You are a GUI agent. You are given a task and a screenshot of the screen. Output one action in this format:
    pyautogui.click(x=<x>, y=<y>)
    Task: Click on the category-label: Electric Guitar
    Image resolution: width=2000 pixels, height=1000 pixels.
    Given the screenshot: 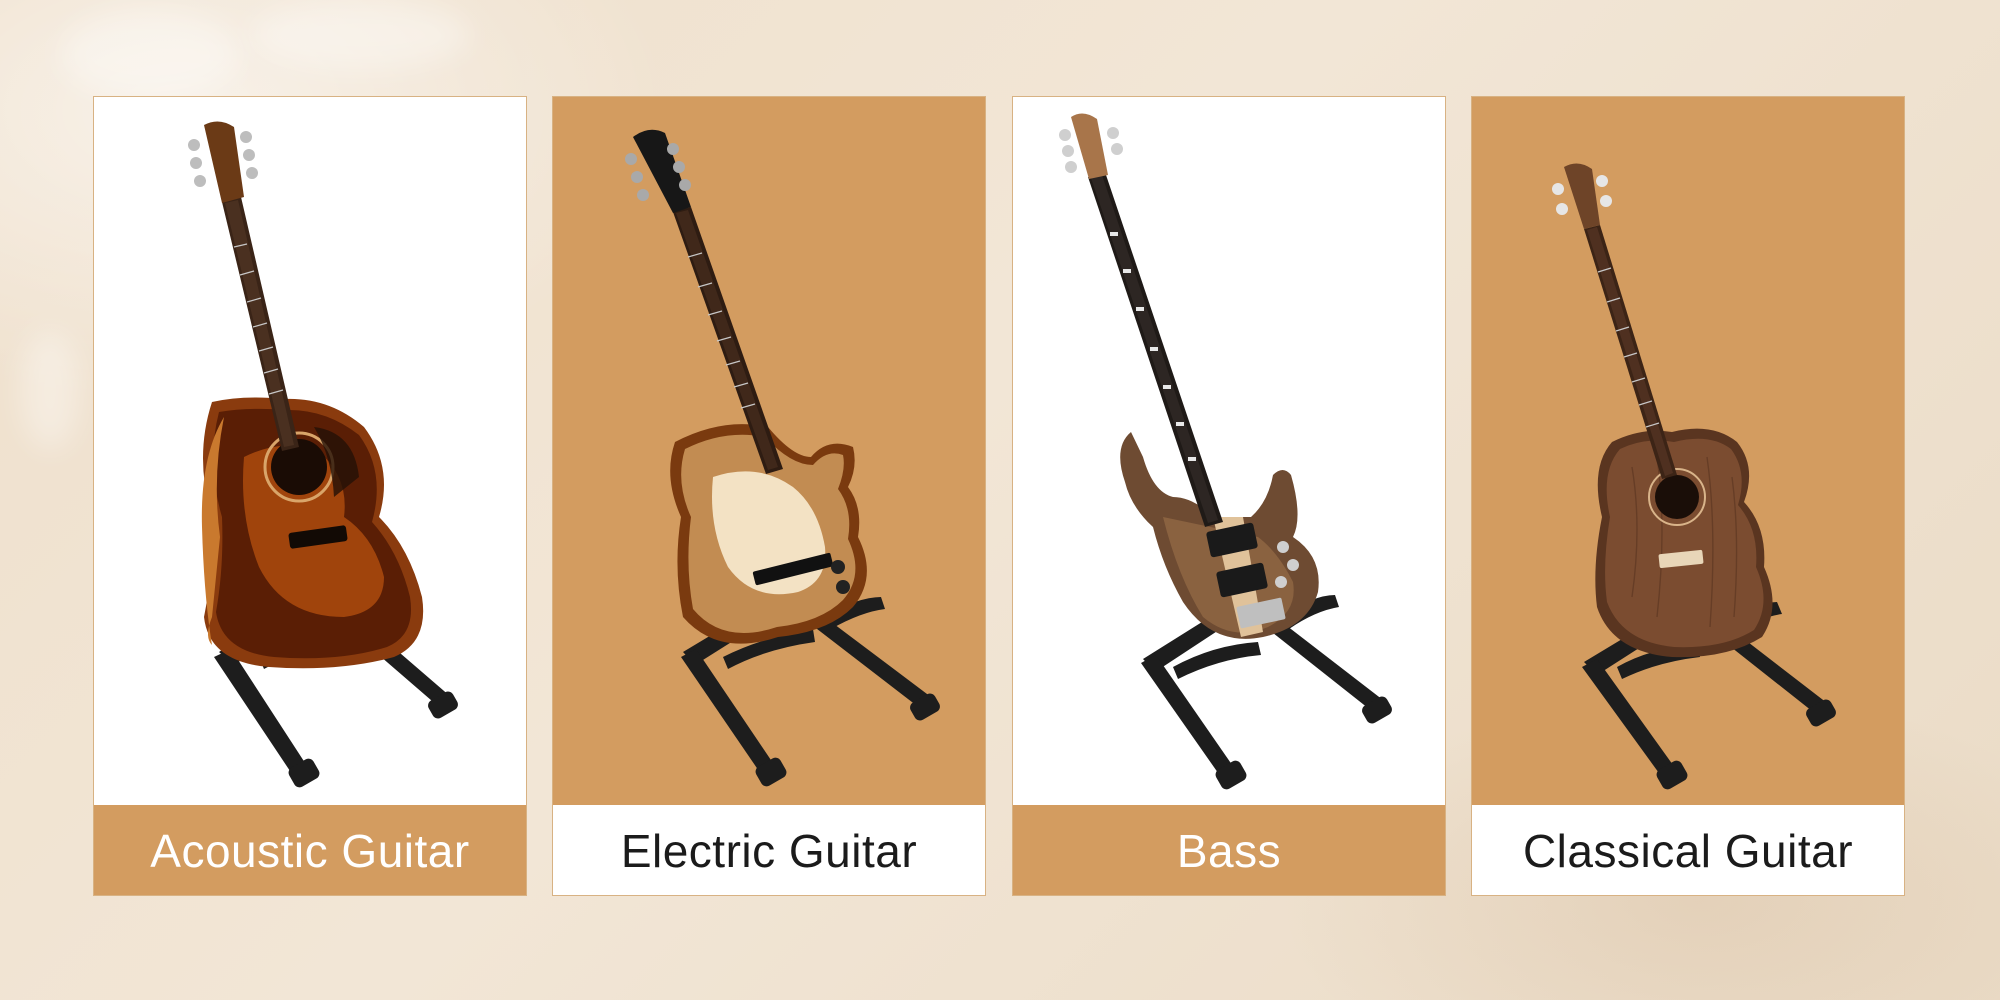 What is the action you would take?
    pyautogui.click(x=769, y=850)
    